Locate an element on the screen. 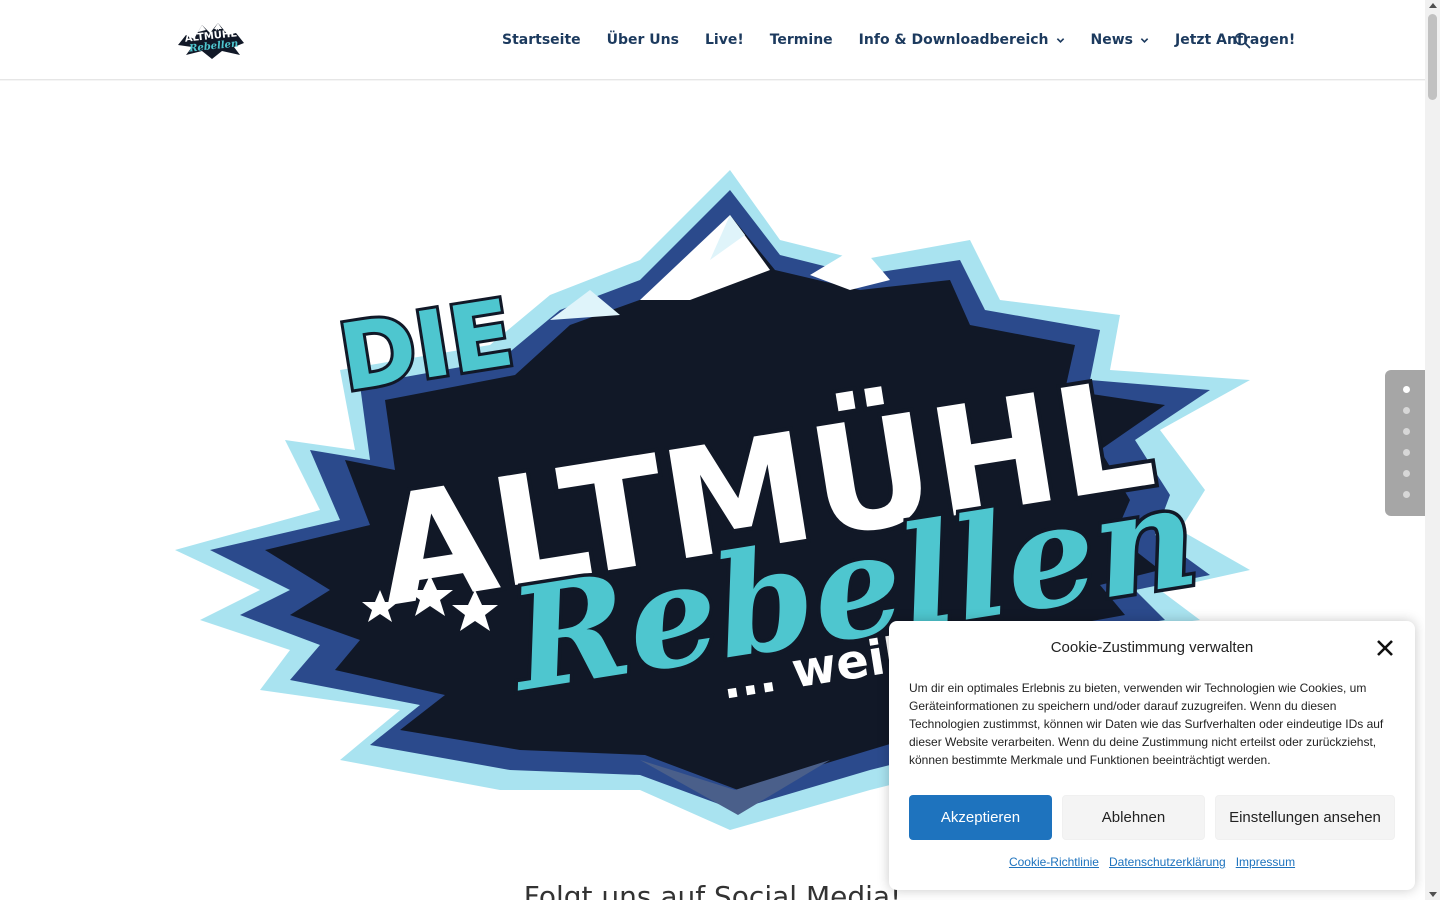 The image size is (1440, 900). close-icon is located at coordinates (1385, 648).